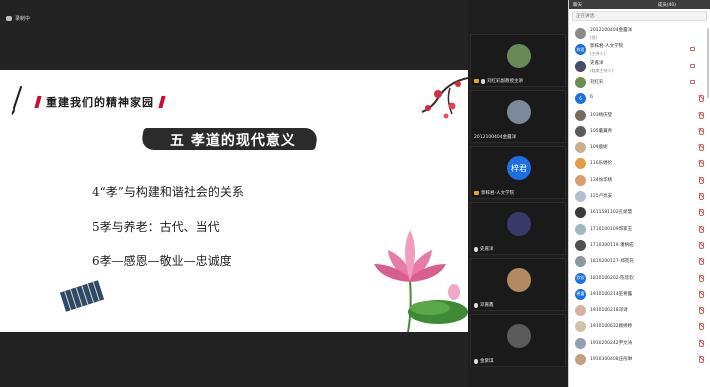  Describe the element at coordinates (162, 102) in the screenshot. I see `banner-mark-right` at that location.